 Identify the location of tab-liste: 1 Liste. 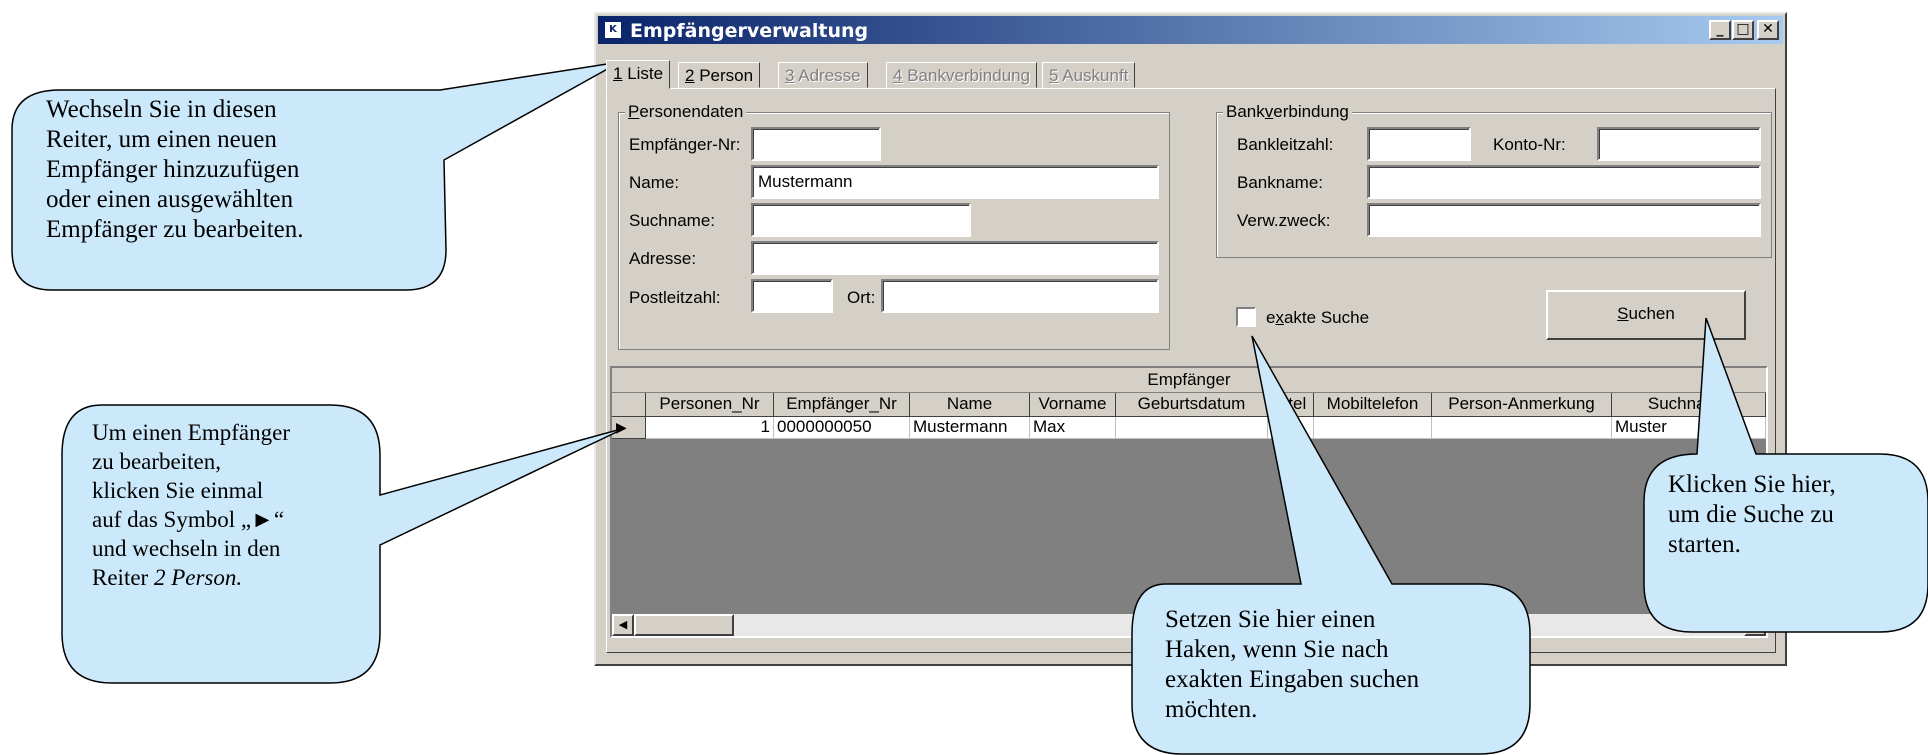
(638, 74).